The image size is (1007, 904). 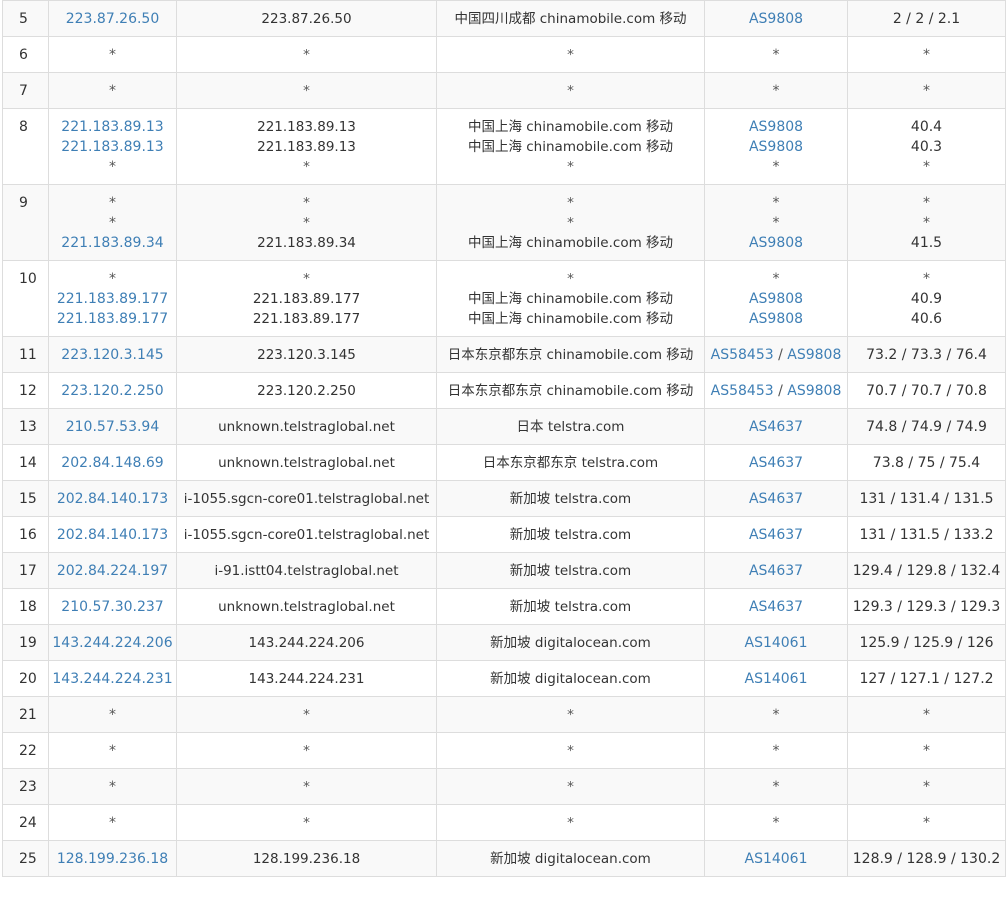 I want to click on ip-value: 143.244.224.231, so click(x=112, y=679).